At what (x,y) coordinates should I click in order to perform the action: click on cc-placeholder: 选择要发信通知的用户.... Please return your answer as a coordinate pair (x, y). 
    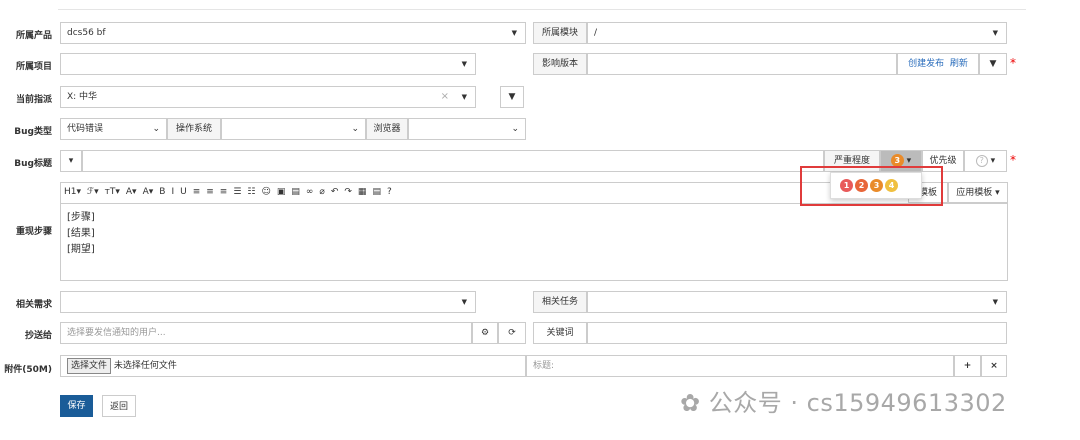
    Looking at the image, I should click on (116, 333).